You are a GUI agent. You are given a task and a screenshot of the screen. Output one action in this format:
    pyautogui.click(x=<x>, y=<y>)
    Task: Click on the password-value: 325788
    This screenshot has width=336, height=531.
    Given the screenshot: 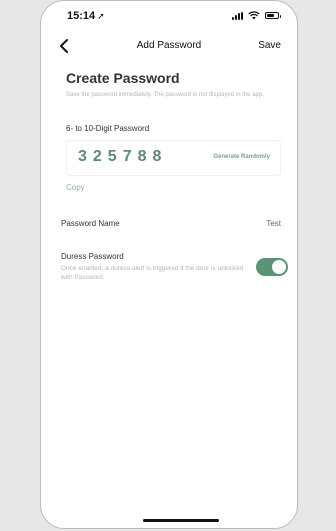 What is the action you would take?
    pyautogui.click(x=123, y=156)
    